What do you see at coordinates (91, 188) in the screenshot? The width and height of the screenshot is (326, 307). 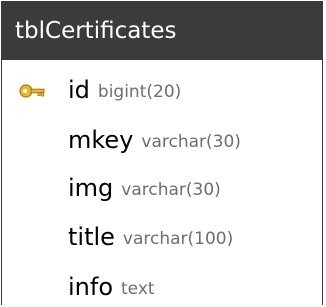 I see `column-name: img` at bounding box center [91, 188].